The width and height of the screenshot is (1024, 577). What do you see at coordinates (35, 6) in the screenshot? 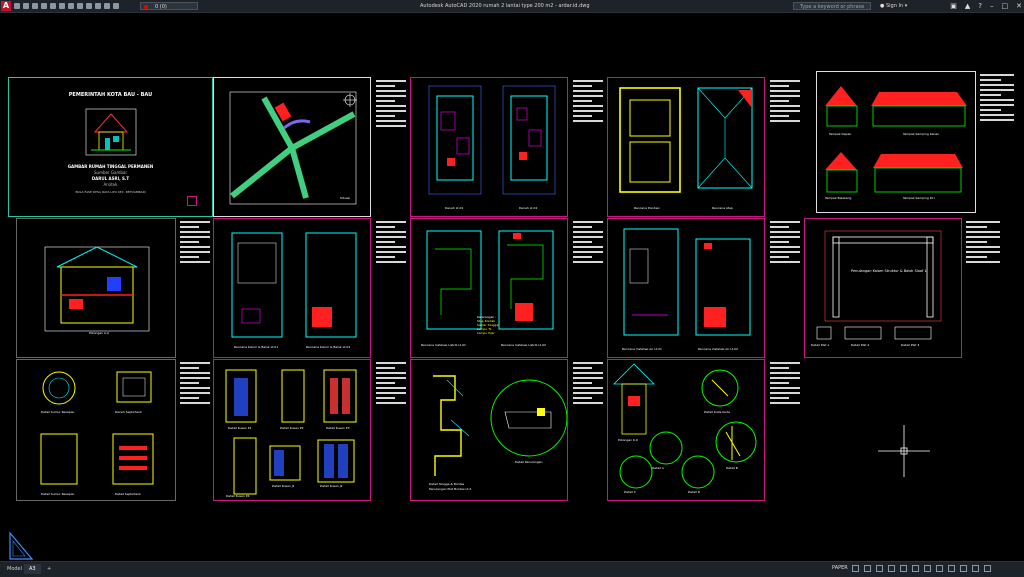
I see `save-icon` at bounding box center [35, 6].